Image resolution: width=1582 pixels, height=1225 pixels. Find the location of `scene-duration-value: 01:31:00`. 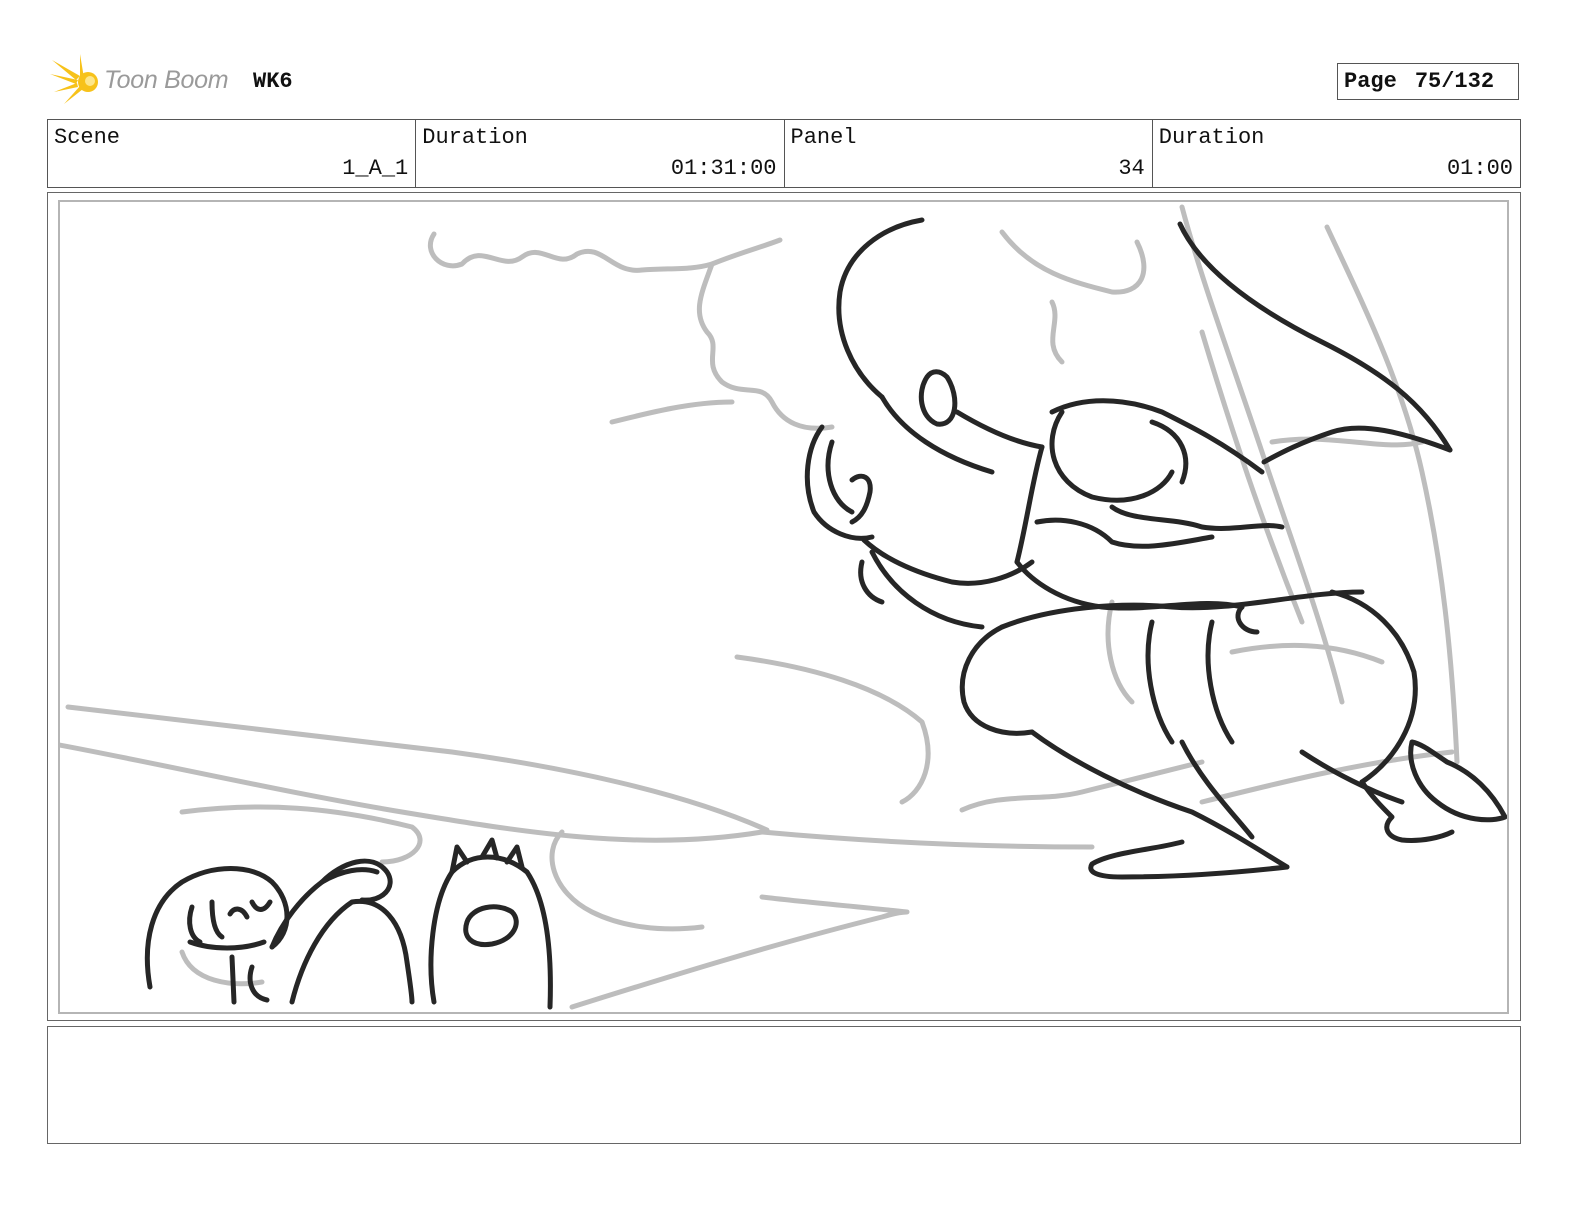

scene-duration-value: 01:31:00 is located at coordinates (723, 168).